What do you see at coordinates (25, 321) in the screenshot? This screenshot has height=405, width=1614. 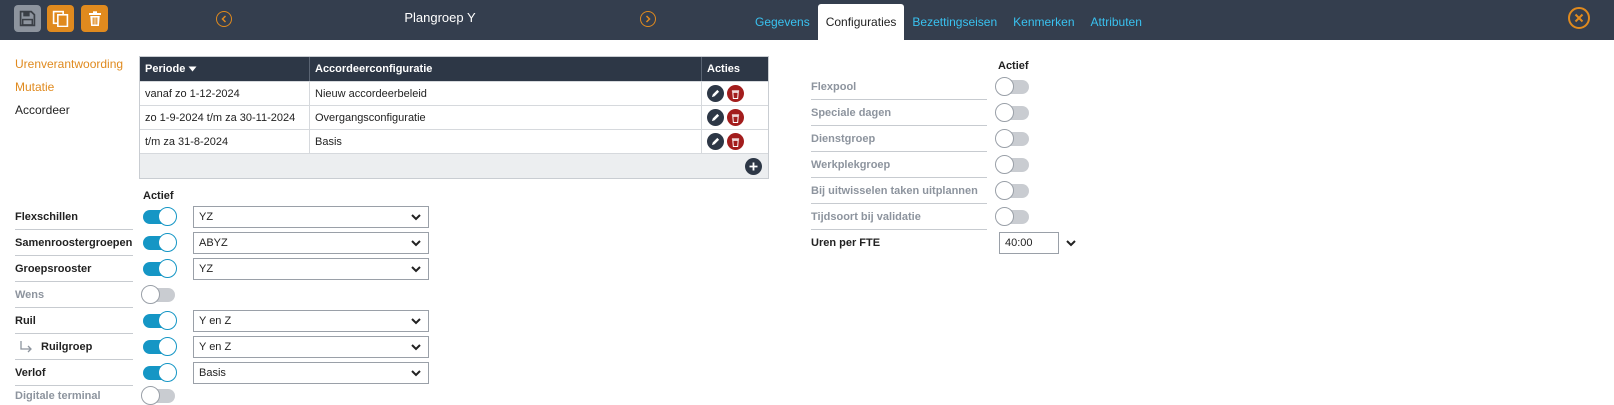 I see `setting-label: Ruil` at bounding box center [25, 321].